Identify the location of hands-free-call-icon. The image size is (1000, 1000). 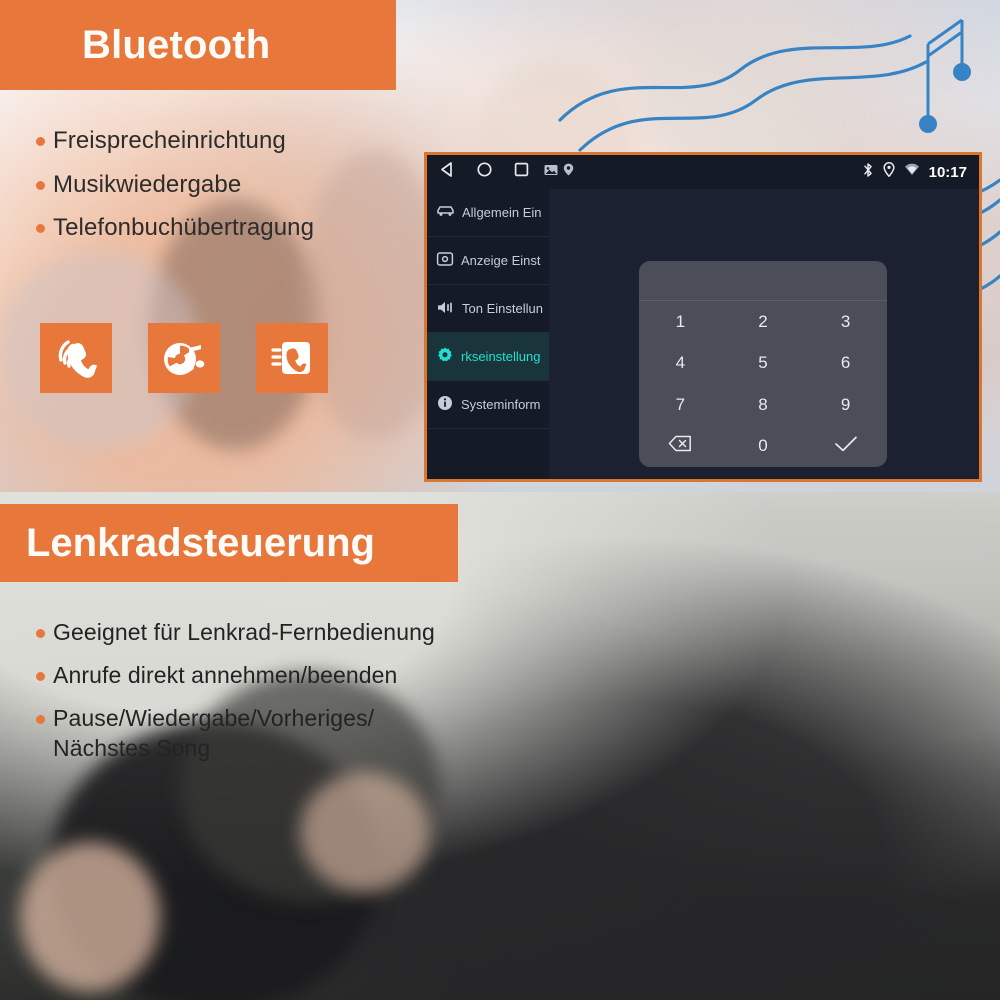
(76, 358).